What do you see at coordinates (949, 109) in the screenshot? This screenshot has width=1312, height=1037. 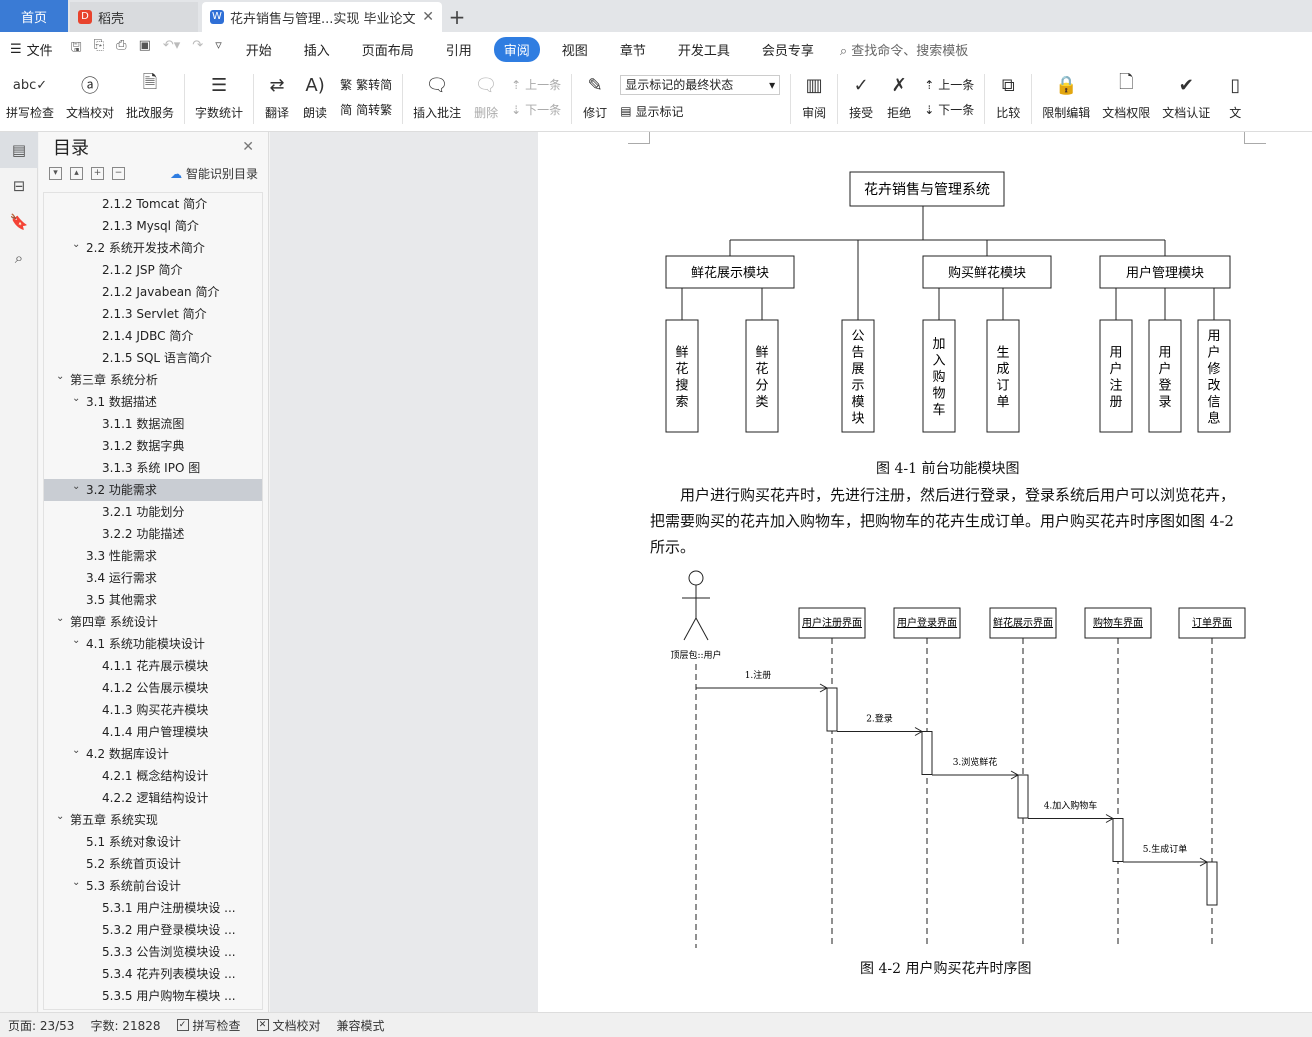 I see `next-change-button: ⇣ 下一条` at bounding box center [949, 109].